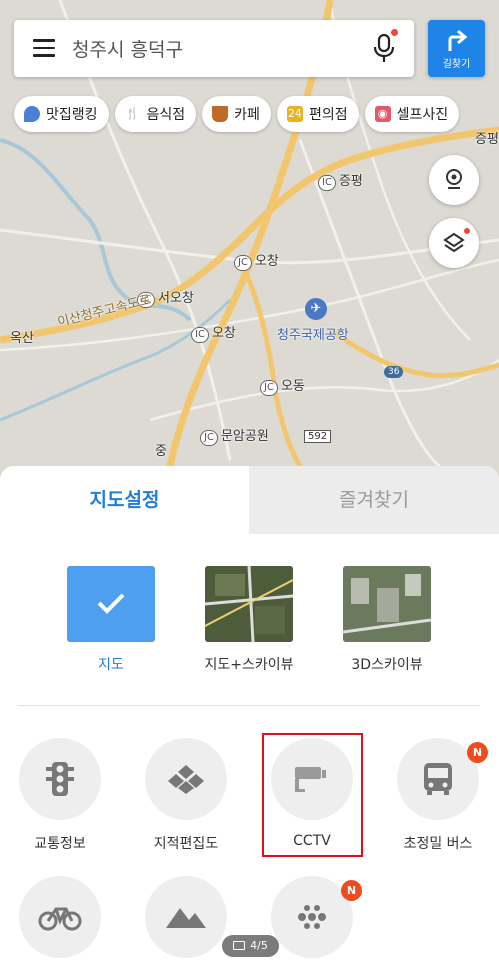 This screenshot has height=962, width=499. What do you see at coordinates (186, 779) in the screenshot?
I see `cadastral-map-icon` at bounding box center [186, 779].